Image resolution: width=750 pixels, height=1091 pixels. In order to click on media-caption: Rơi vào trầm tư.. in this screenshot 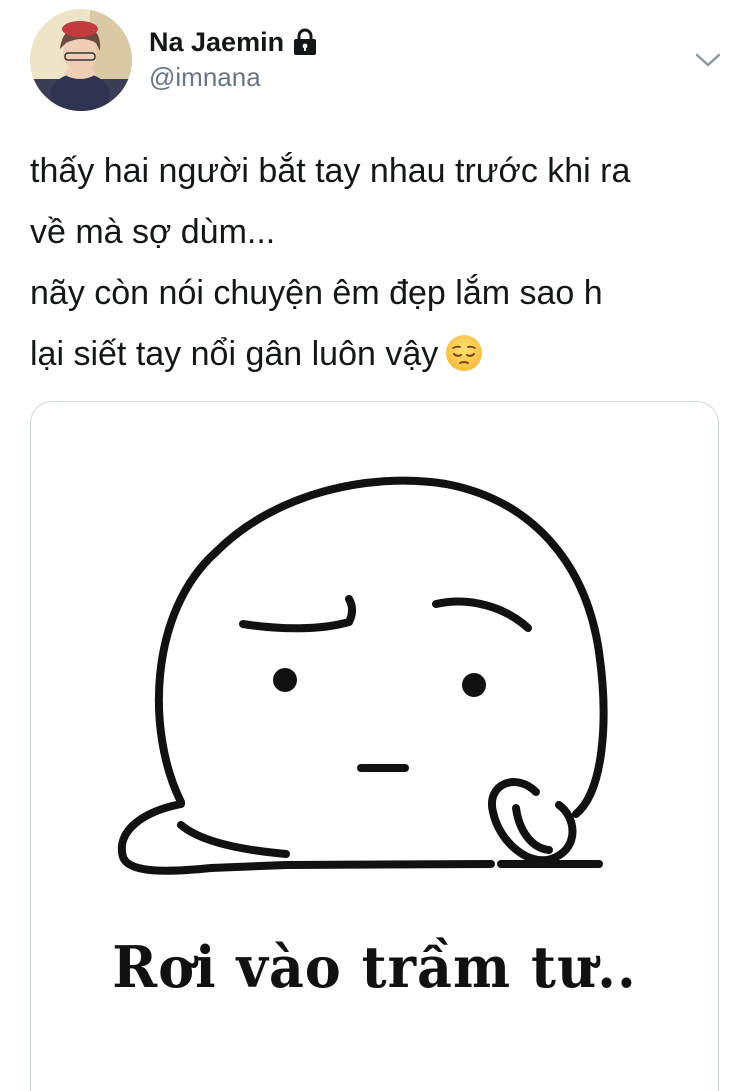, I will do `click(374, 967)`.